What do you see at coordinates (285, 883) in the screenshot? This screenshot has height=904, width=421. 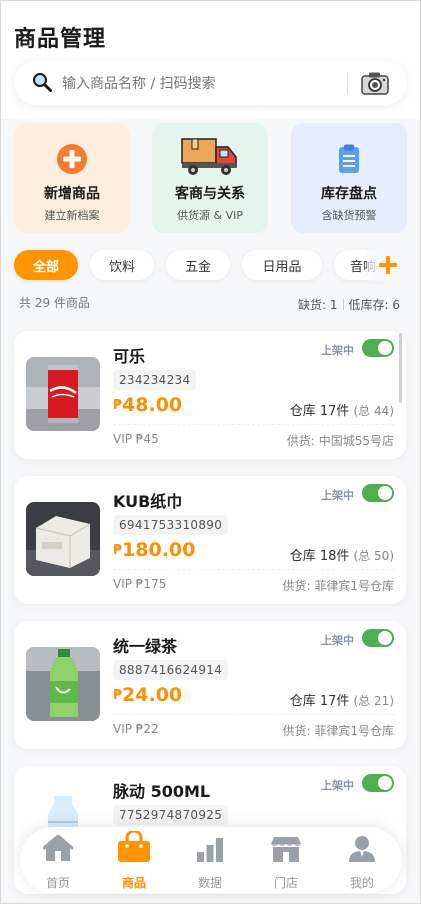 I see `tab-label: 门店` at bounding box center [285, 883].